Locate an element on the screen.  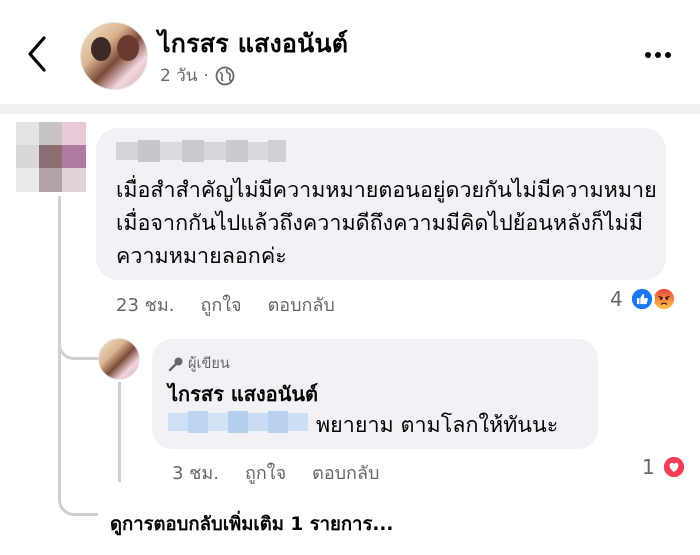
reply-reply-button: ตอบกลับ is located at coordinates (345, 472).